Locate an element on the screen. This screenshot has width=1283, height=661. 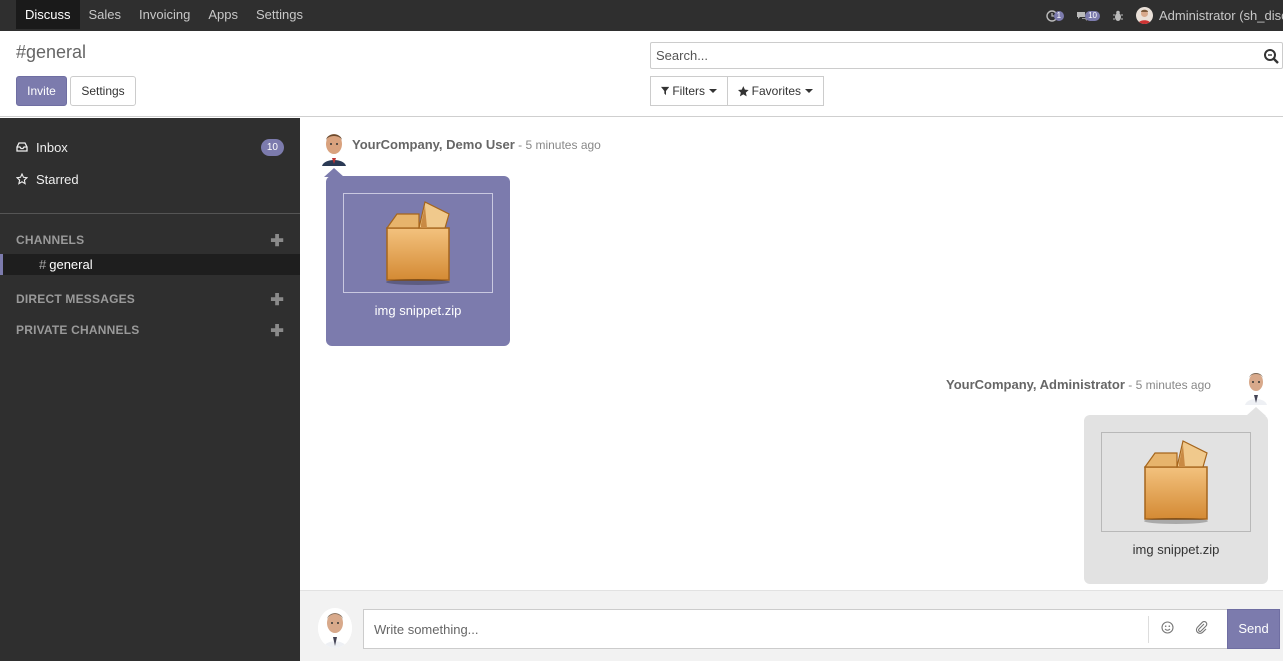
direct-messages-header-label: DIRECT MESSAGES is located at coordinates (76, 299).